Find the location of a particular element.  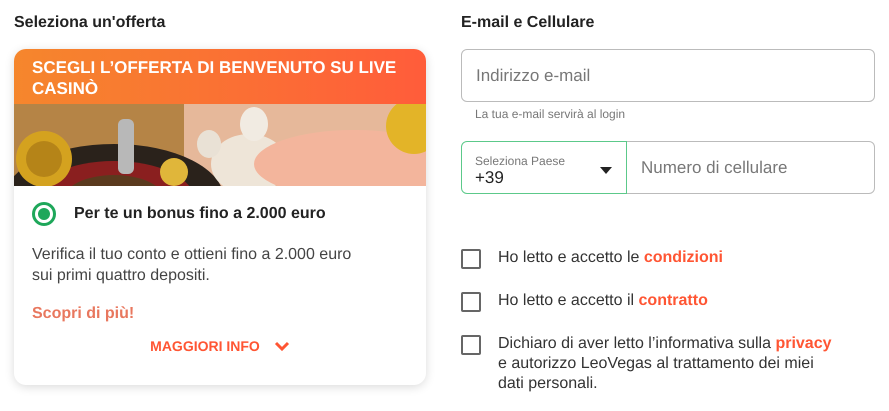

chevron-down-icon is located at coordinates (282, 346).